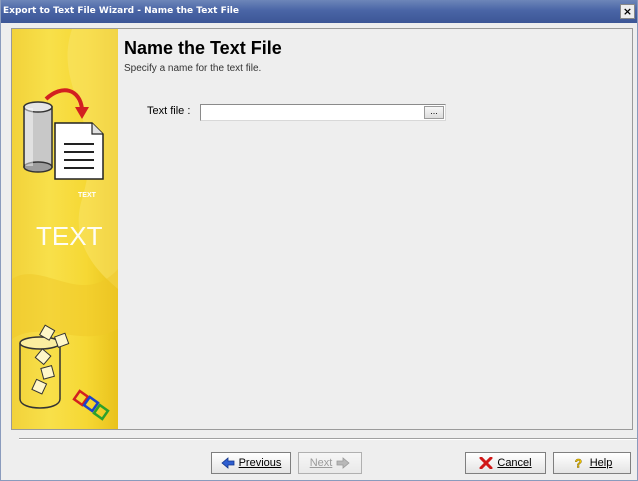  I want to click on banner-small-text: TEXT, so click(87, 195).